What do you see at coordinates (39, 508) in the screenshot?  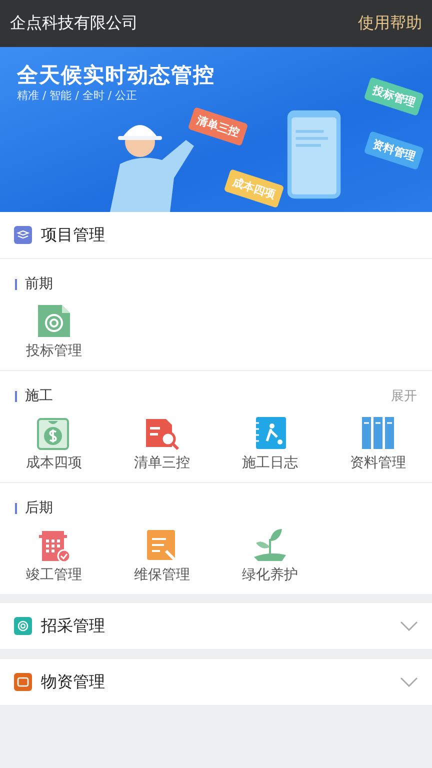 I see `group-title: 后期` at bounding box center [39, 508].